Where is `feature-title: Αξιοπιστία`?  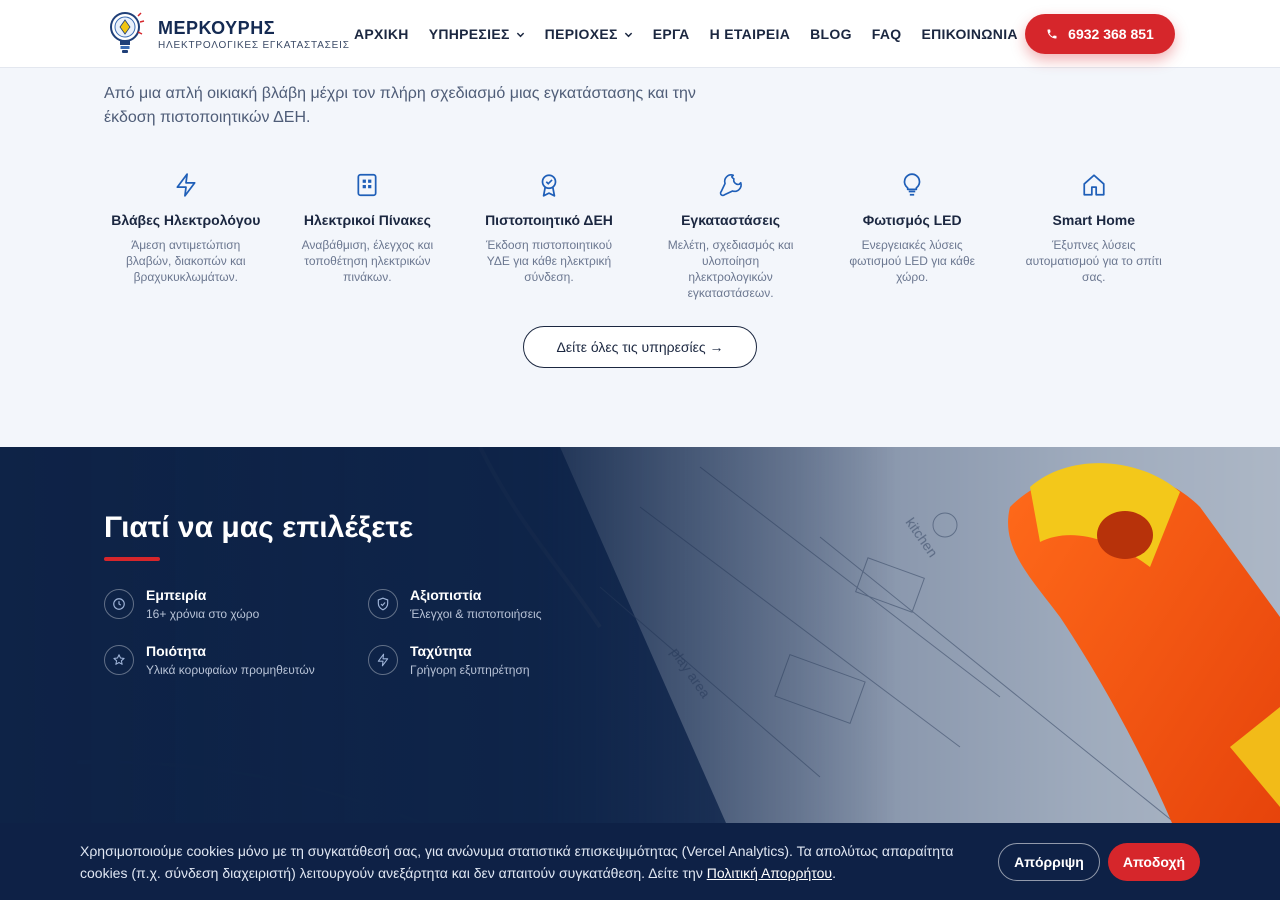
feature-title: Αξιοπιστία is located at coordinates (446, 595).